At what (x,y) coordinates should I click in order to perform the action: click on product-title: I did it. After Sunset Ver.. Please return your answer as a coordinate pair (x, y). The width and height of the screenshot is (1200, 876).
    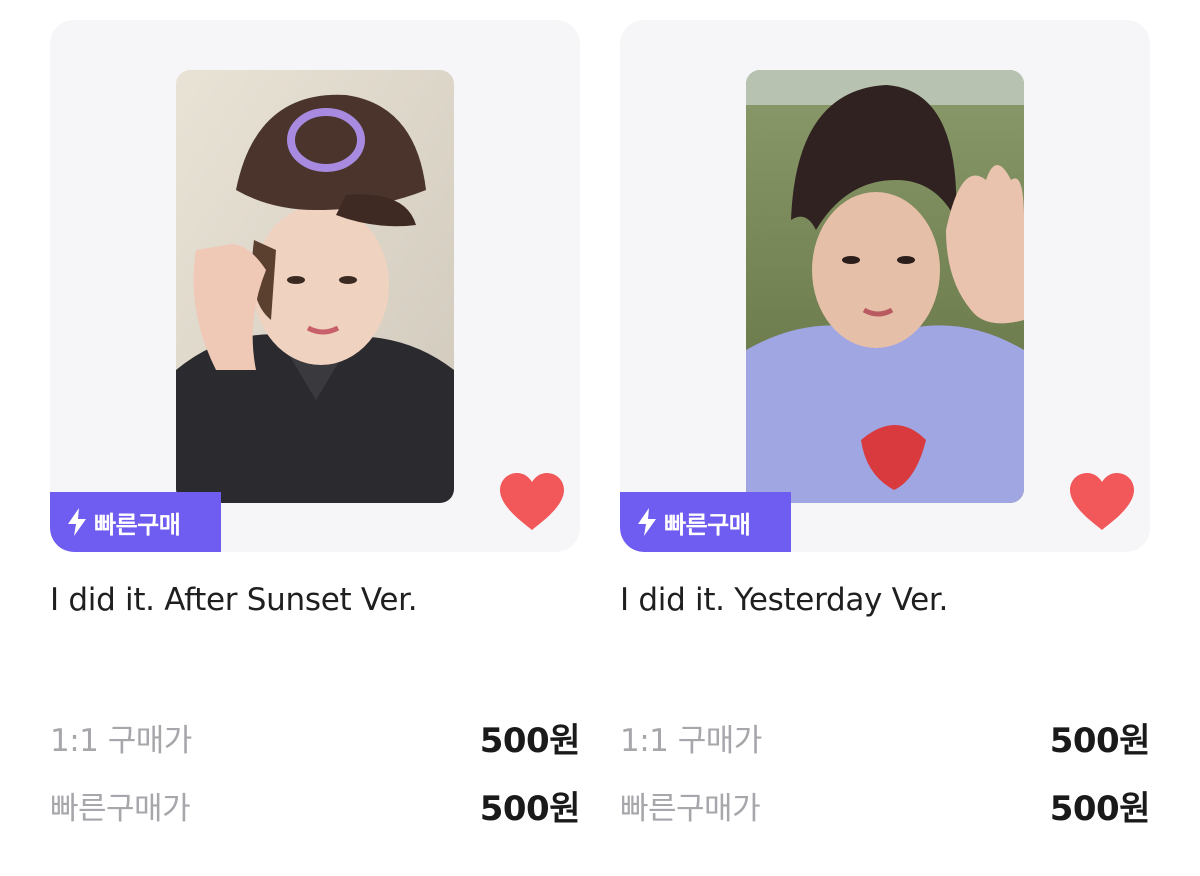
    Looking at the image, I should click on (315, 600).